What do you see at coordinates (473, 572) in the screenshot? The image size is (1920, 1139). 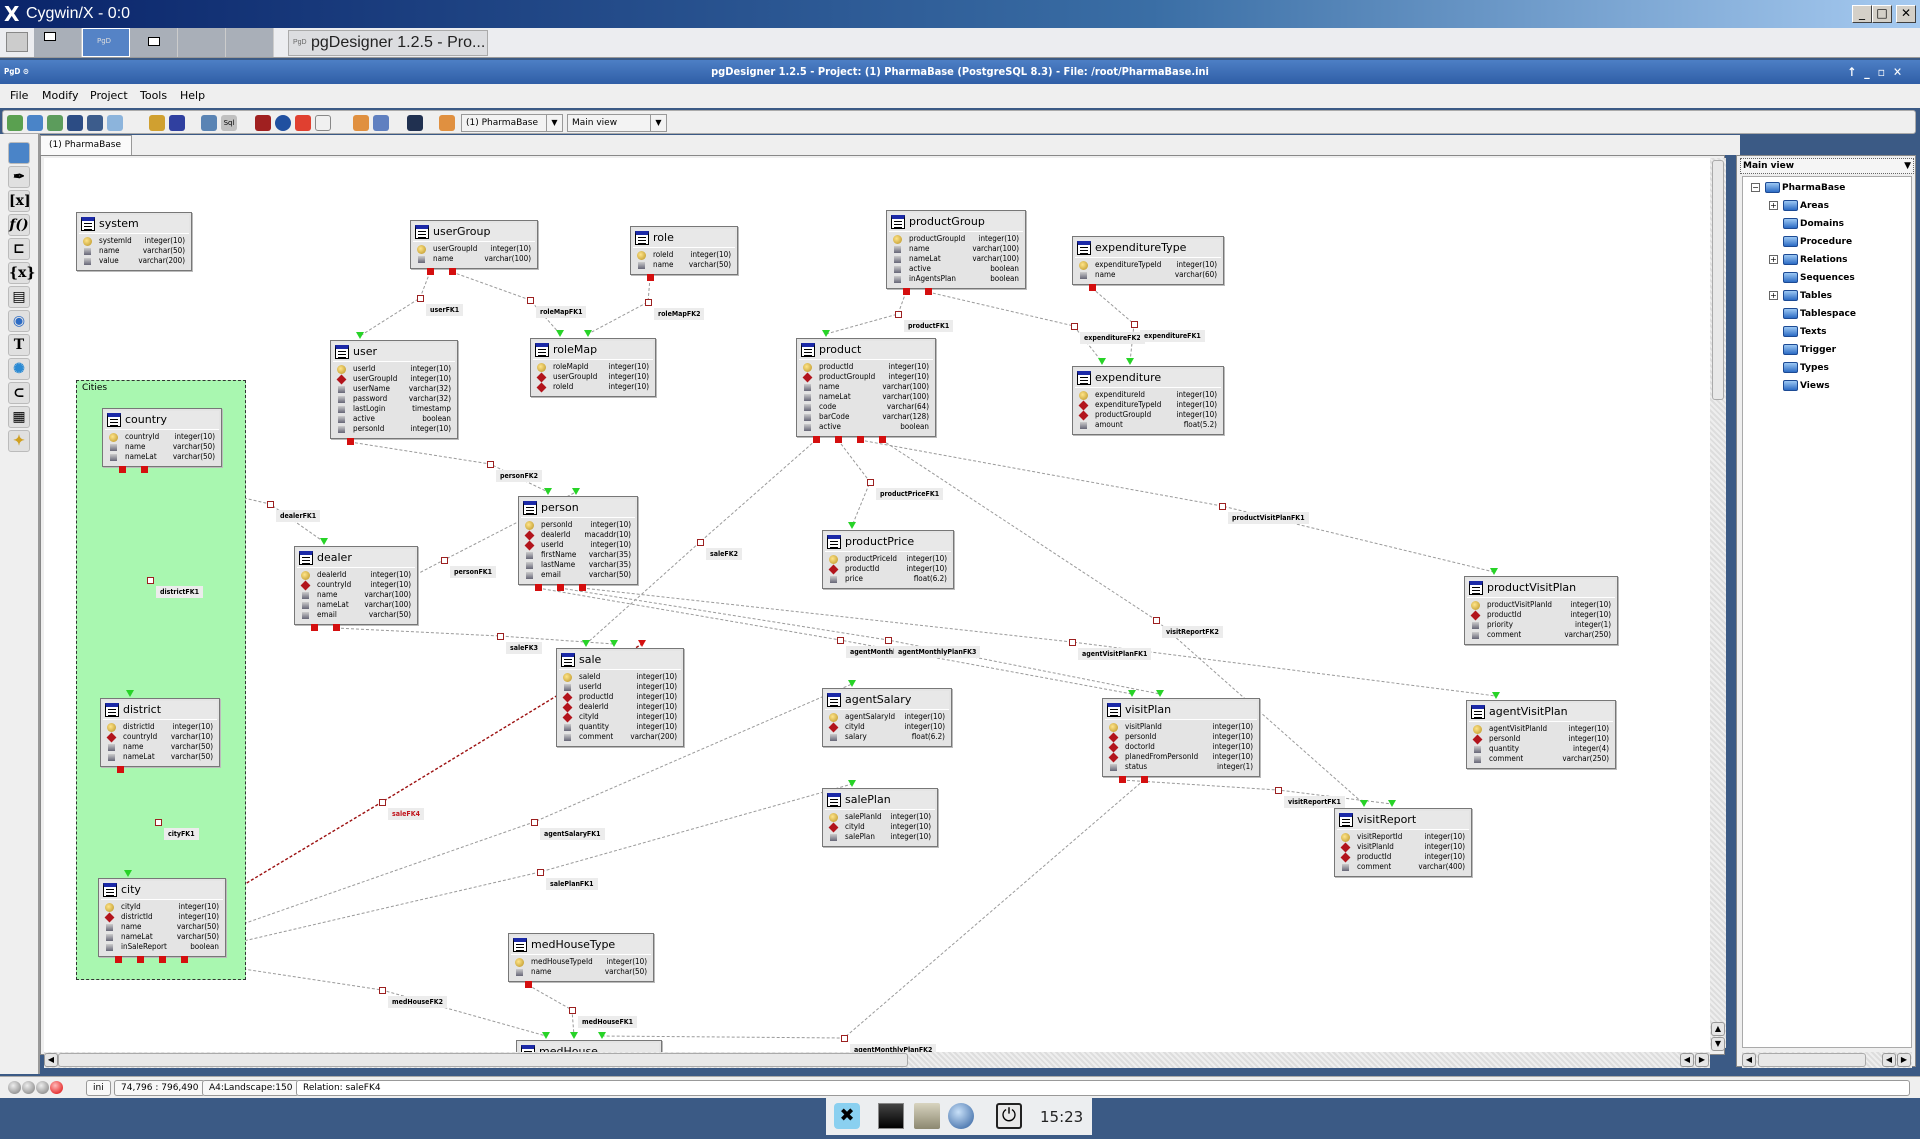 I see `relation-label: personFK1` at bounding box center [473, 572].